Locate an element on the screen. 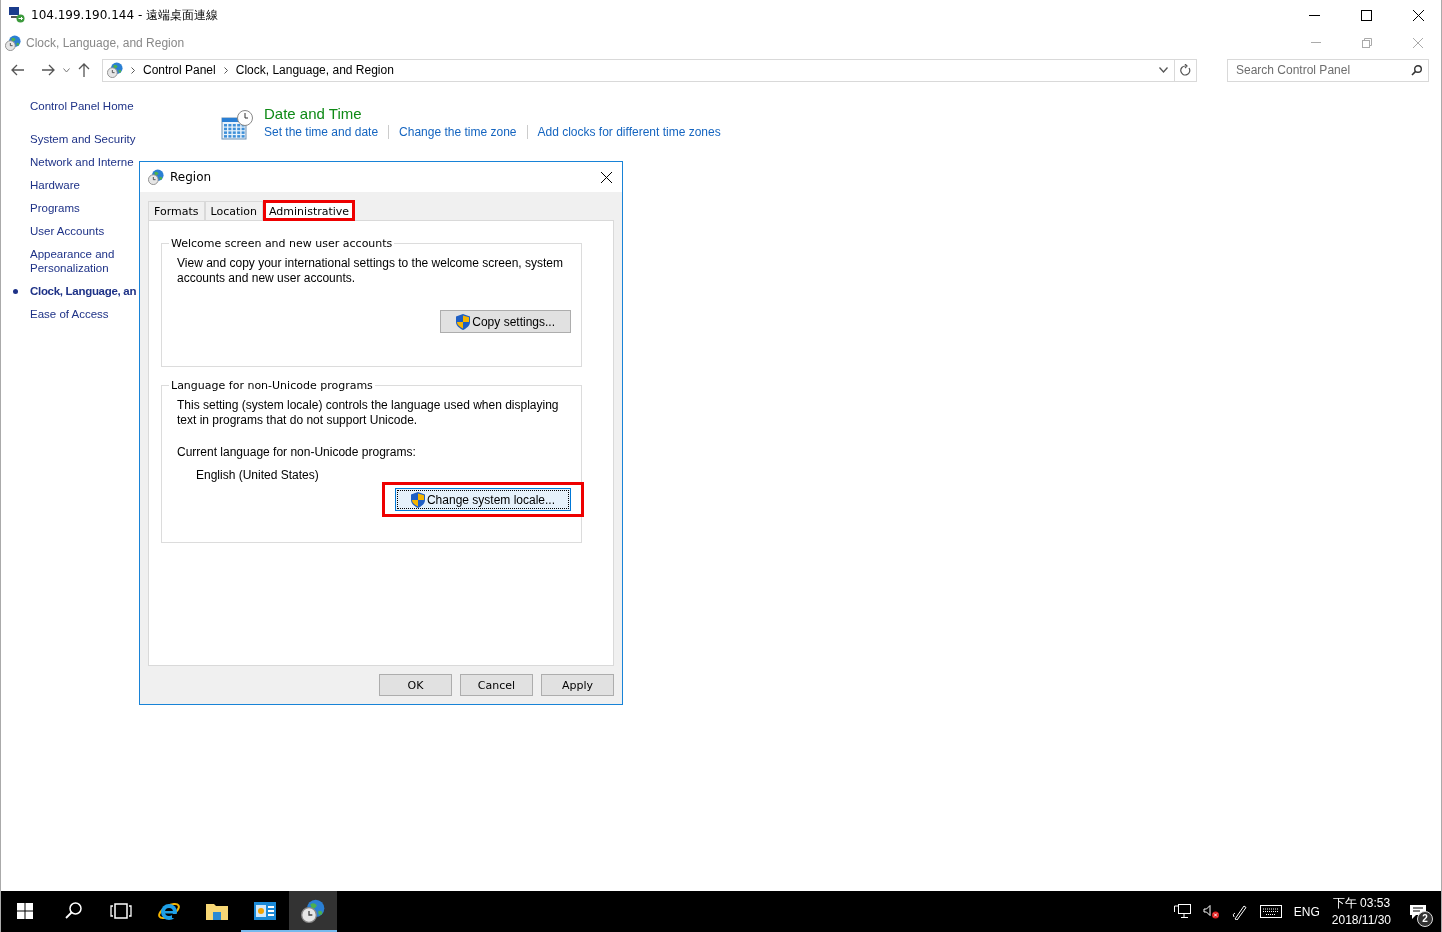 This screenshot has height=932, width=1442. restore-icon is located at coordinates (1367, 42).